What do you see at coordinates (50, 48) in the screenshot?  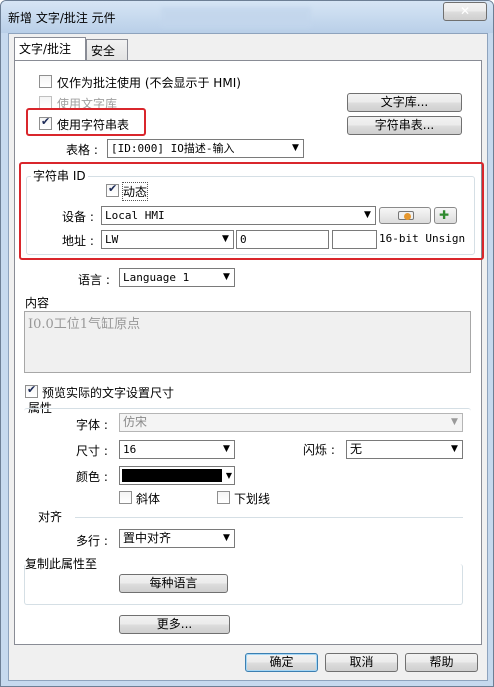 I see `tab-text-comment: 文字/批注` at bounding box center [50, 48].